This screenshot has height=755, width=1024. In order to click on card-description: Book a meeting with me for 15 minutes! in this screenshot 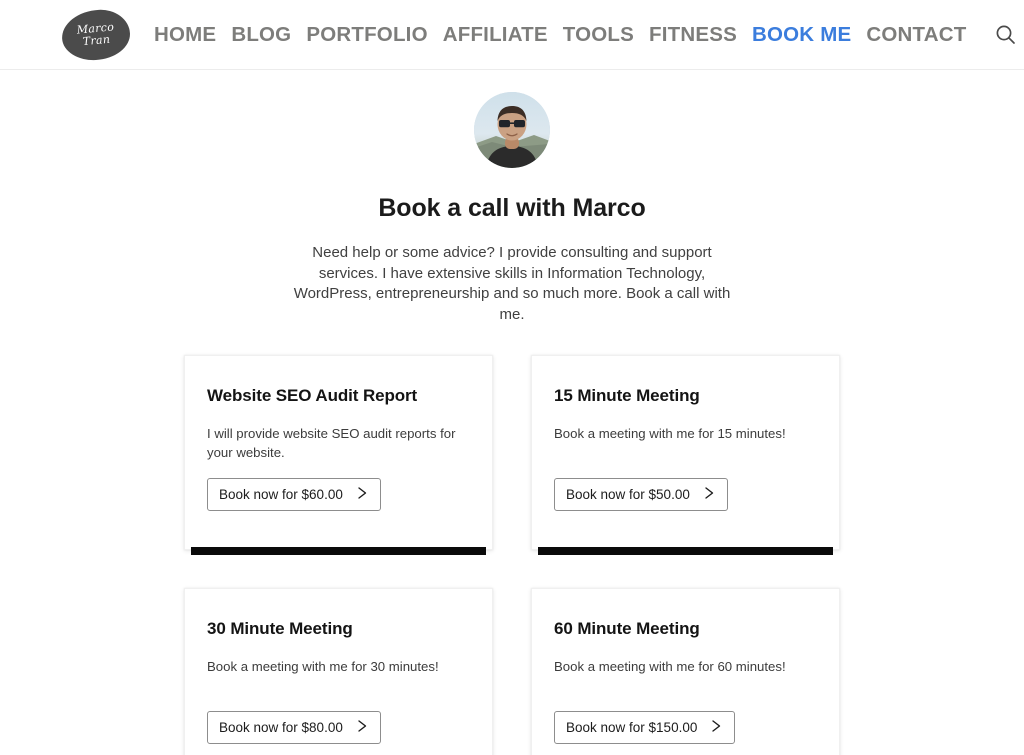, I will do `click(670, 433)`.